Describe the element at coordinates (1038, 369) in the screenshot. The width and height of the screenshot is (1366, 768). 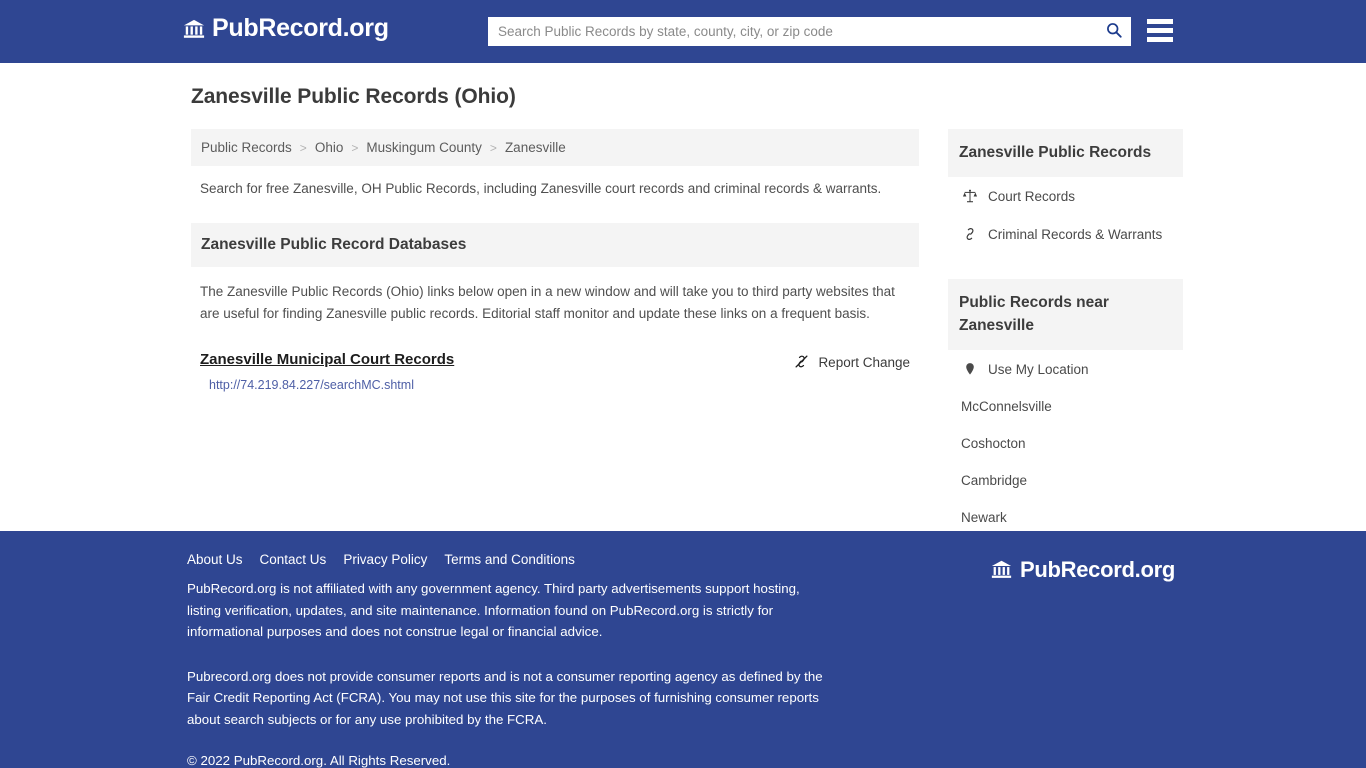
I see `sidebar-item-label: Use My Location` at that location.